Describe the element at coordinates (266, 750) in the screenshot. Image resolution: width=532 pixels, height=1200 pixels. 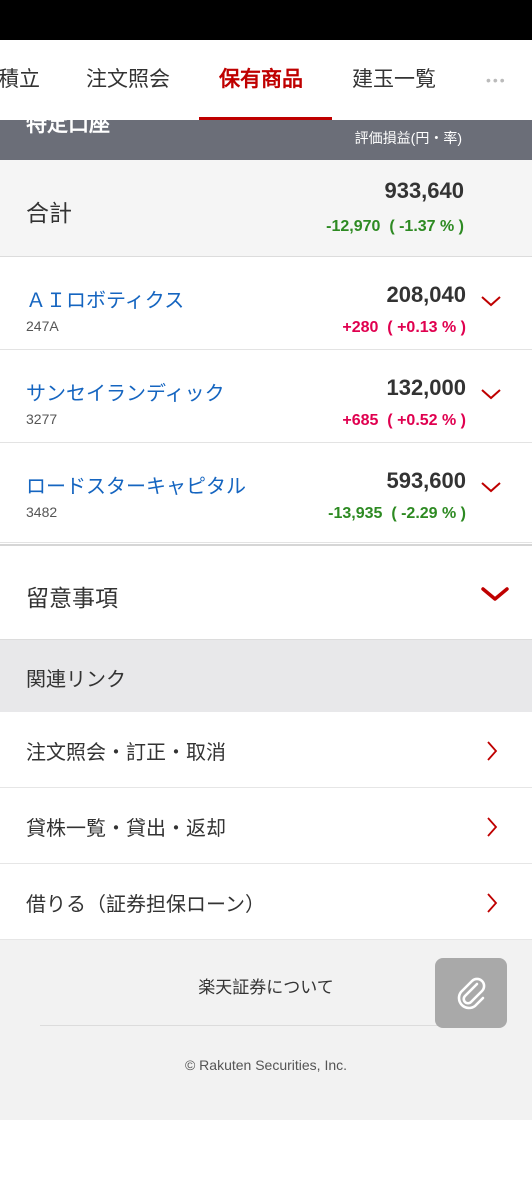
I see `link-order-inquiry: 注文照会・訂正・取消` at that location.